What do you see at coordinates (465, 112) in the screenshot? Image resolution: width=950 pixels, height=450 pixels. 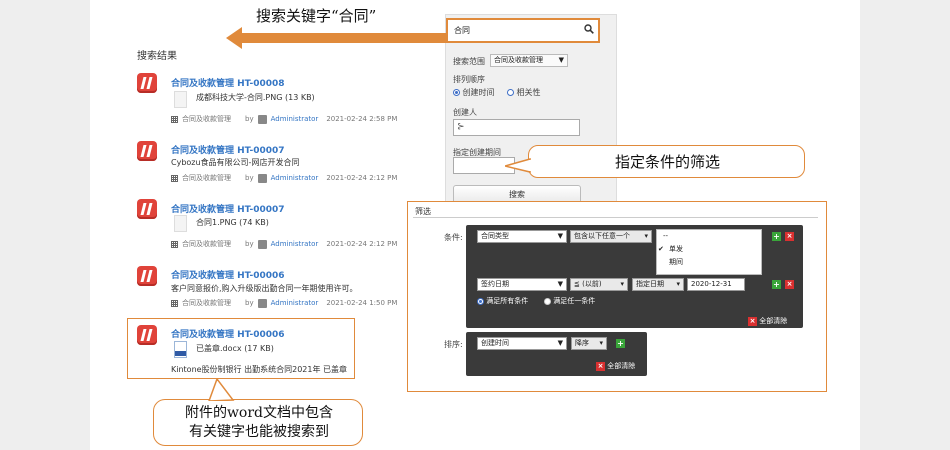 I see `creator-label: 创建人` at bounding box center [465, 112].